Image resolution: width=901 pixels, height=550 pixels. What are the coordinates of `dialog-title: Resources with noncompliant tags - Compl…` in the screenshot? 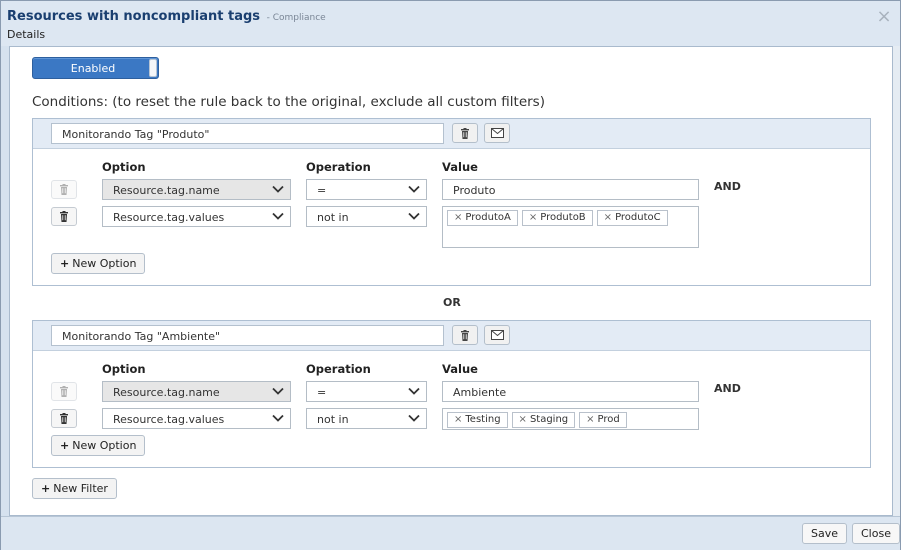 It's located at (166, 16).